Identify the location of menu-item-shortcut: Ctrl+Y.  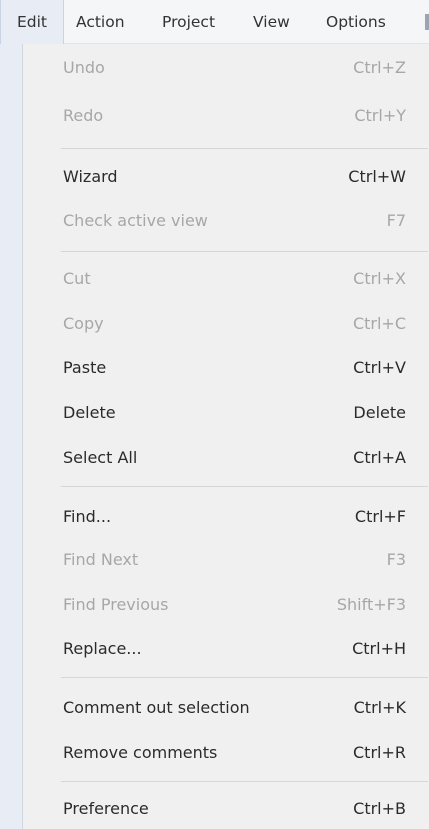
(380, 115).